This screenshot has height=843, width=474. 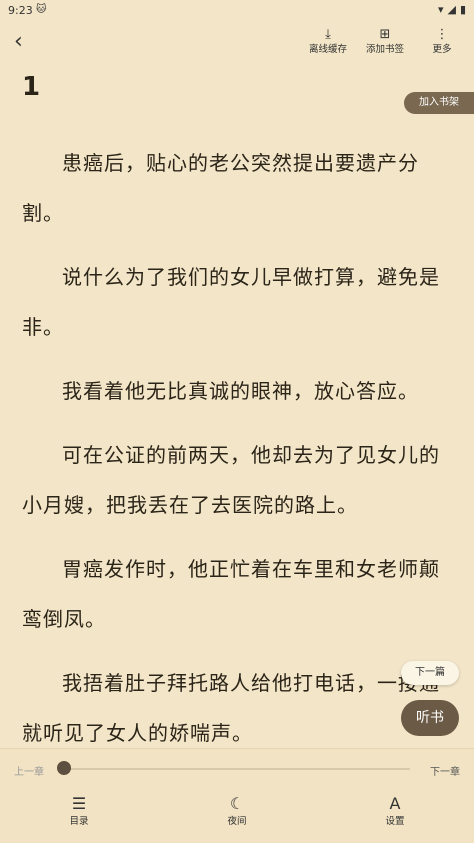 I want to click on back-button: ‹, so click(x=24, y=42).